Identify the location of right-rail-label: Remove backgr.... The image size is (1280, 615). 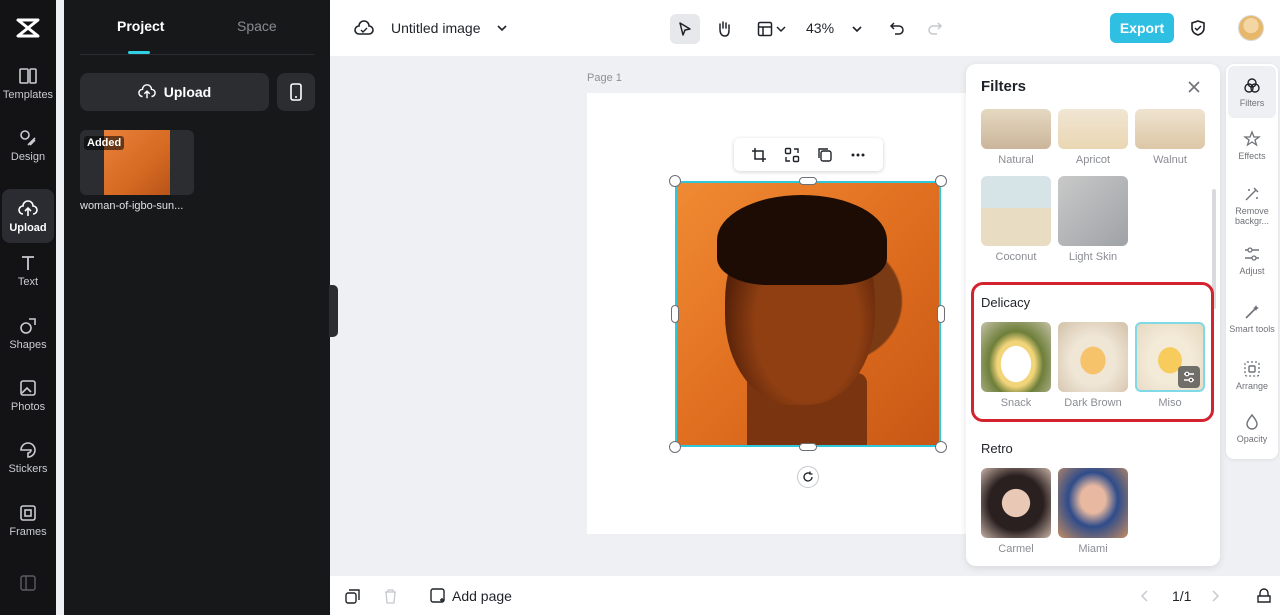
(1252, 215).